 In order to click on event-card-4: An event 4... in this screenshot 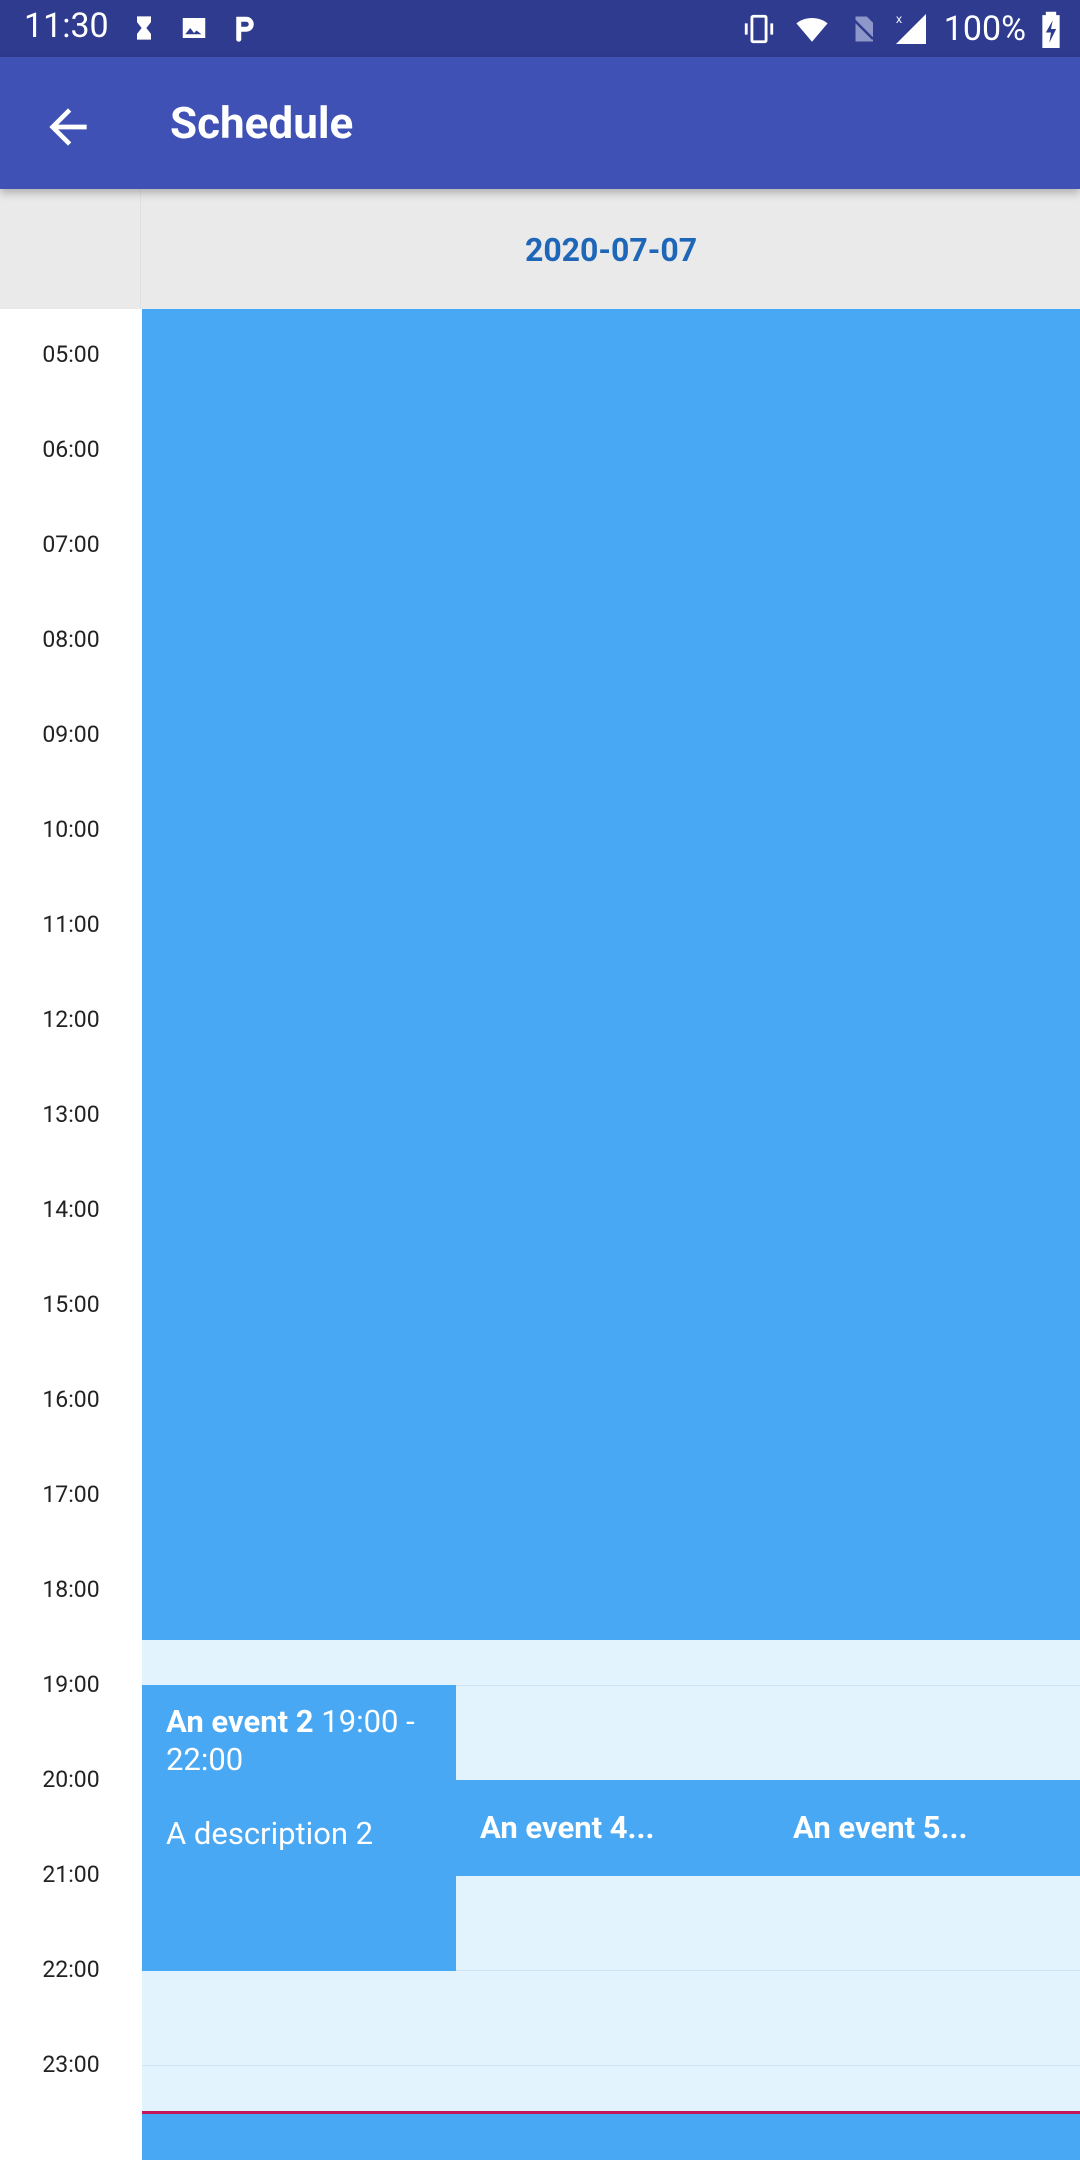, I will do `click(612, 1828)`.